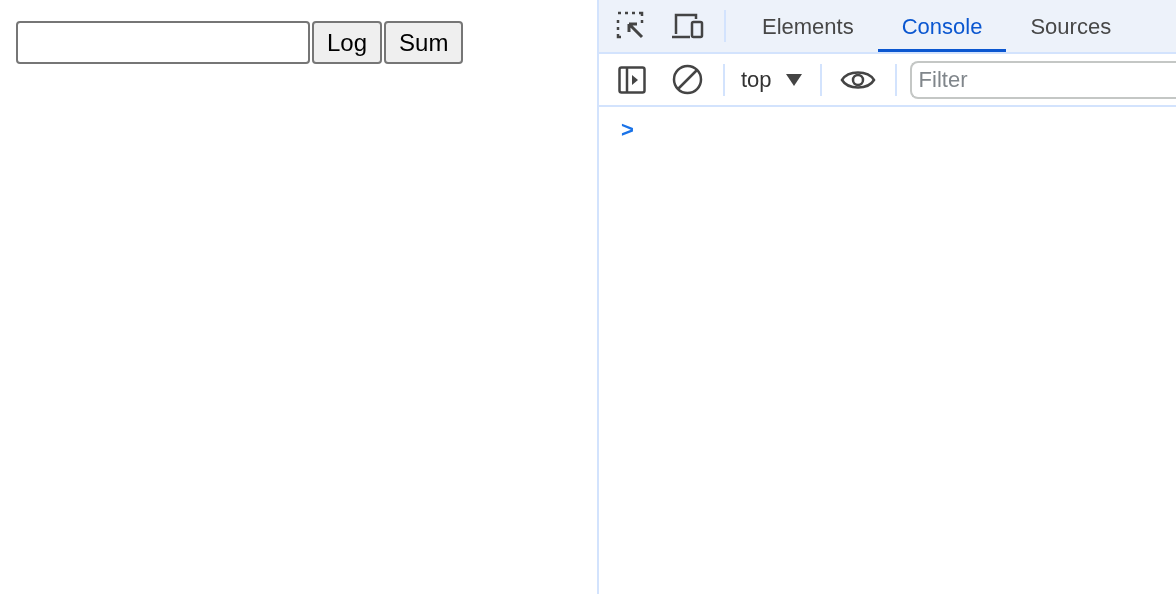 This screenshot has width=1176, height=594. Describe the element at coordinates (793, 79) in the screenshot. I see `caret-icon` at that location.